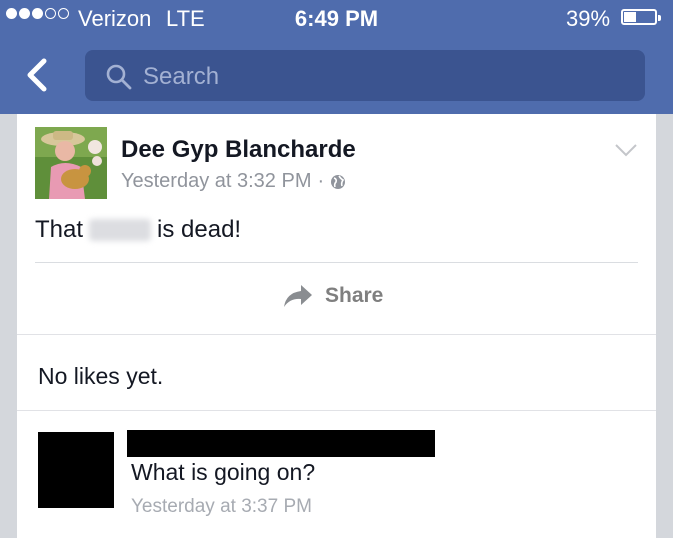  Describe the element at coordinates (630, 17) in the screenshot. I see `battery-fill` at that location.